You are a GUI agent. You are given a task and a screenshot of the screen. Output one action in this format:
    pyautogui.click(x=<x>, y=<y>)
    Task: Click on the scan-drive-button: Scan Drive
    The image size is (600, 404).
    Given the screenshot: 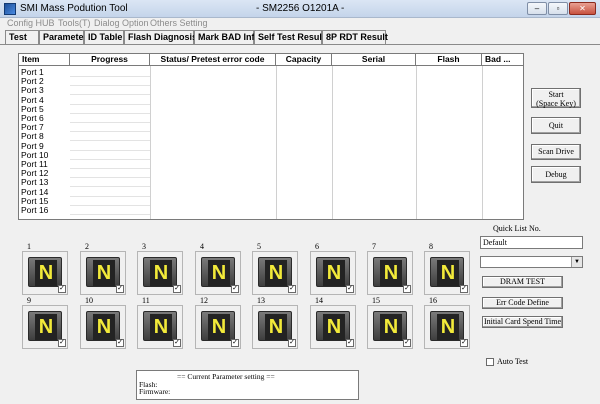 What is the action you would take?
    pyautogui.click(x=556, y=152)
    